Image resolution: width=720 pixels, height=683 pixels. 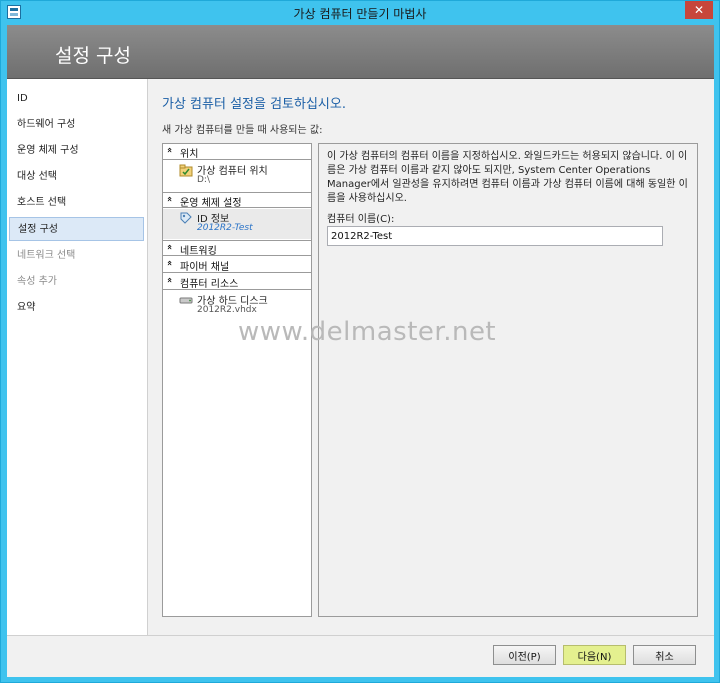 What do you see at coordinates (237, 248) in the screenshot?
I see `tree-group-networking: « 네트워킹` at bounding box center [237, 248].